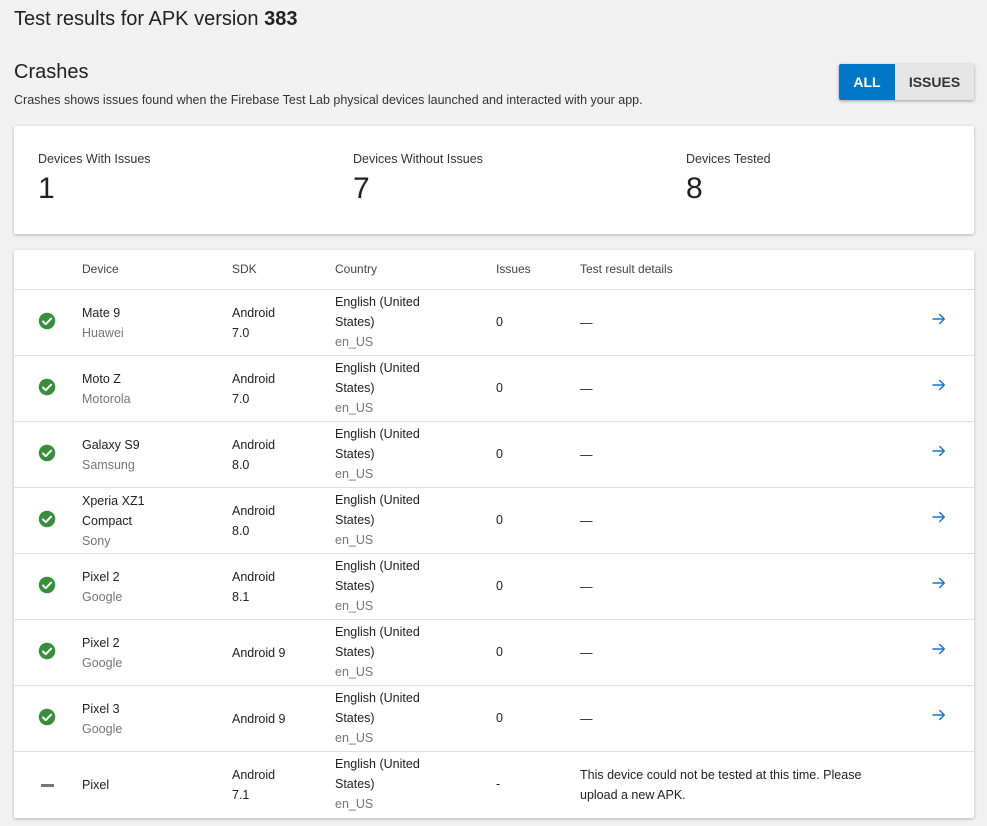 The image size is (987, 826). What do you see at coordinates (132, 389) in the screenshot?
I see `device-cell: Moto Z Motorola` at bounding box center [132, 389].